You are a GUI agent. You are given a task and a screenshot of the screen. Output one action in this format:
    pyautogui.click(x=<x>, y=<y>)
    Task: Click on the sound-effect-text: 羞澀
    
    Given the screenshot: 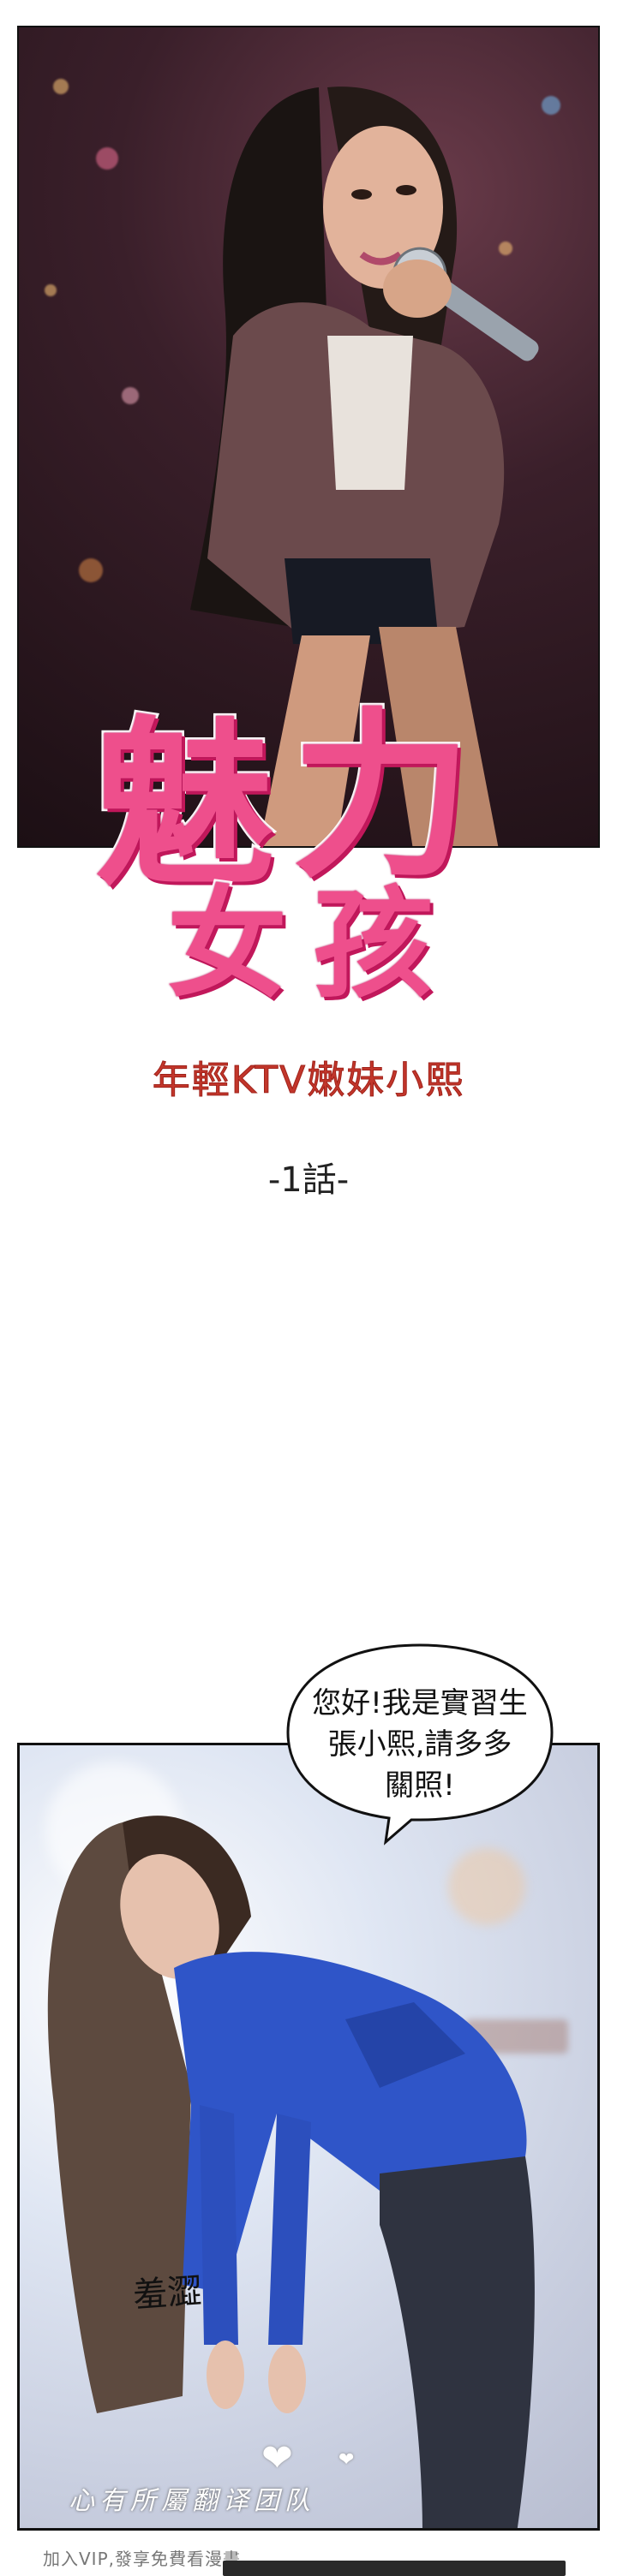 What is the action you would take?
    pyautogui.click(x=167, y=2293)
    